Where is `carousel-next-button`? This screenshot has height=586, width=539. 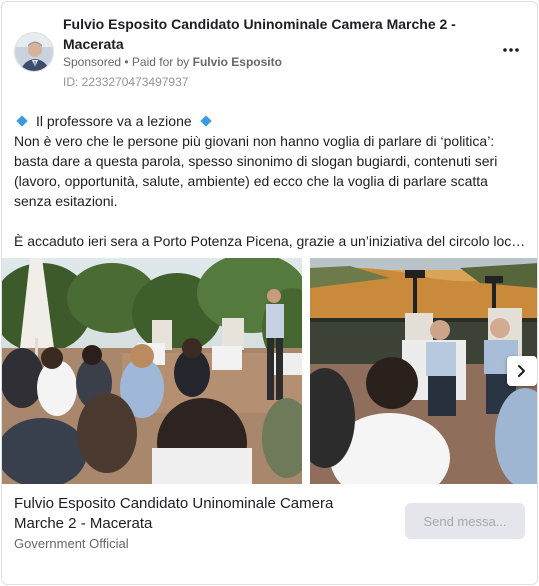
carousel-next-button is located at coordinates (522, 371).